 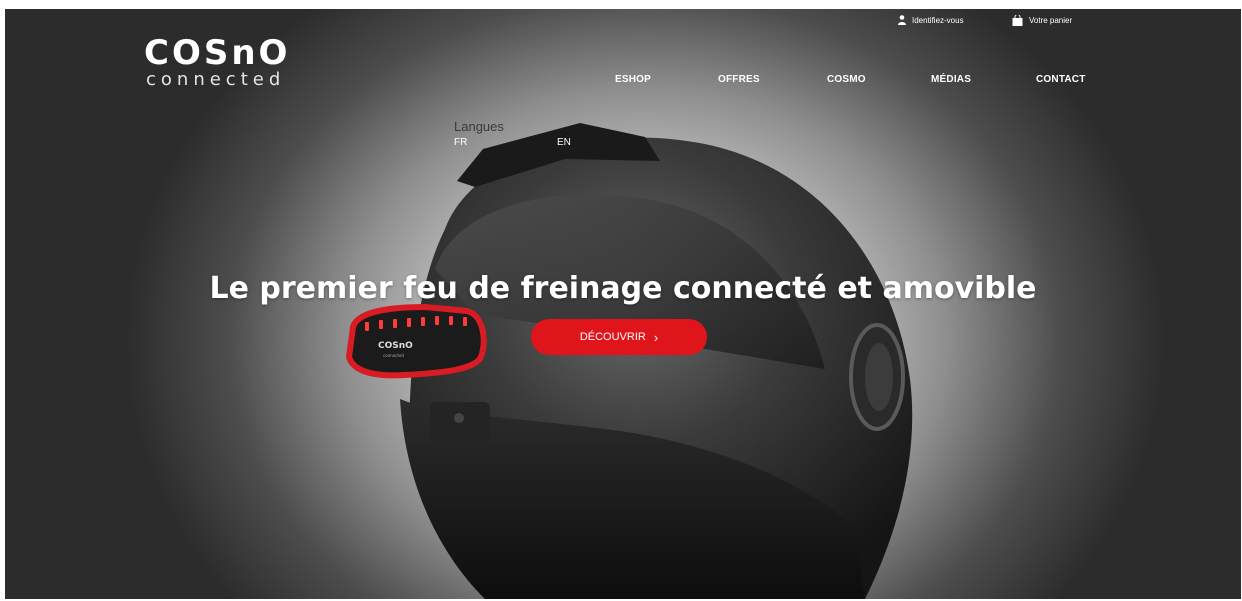 What do you see at coordinates (846, 79) in the screenshot?
I see `nav-cosmo: COSMO` at bounding box center [846, 79].